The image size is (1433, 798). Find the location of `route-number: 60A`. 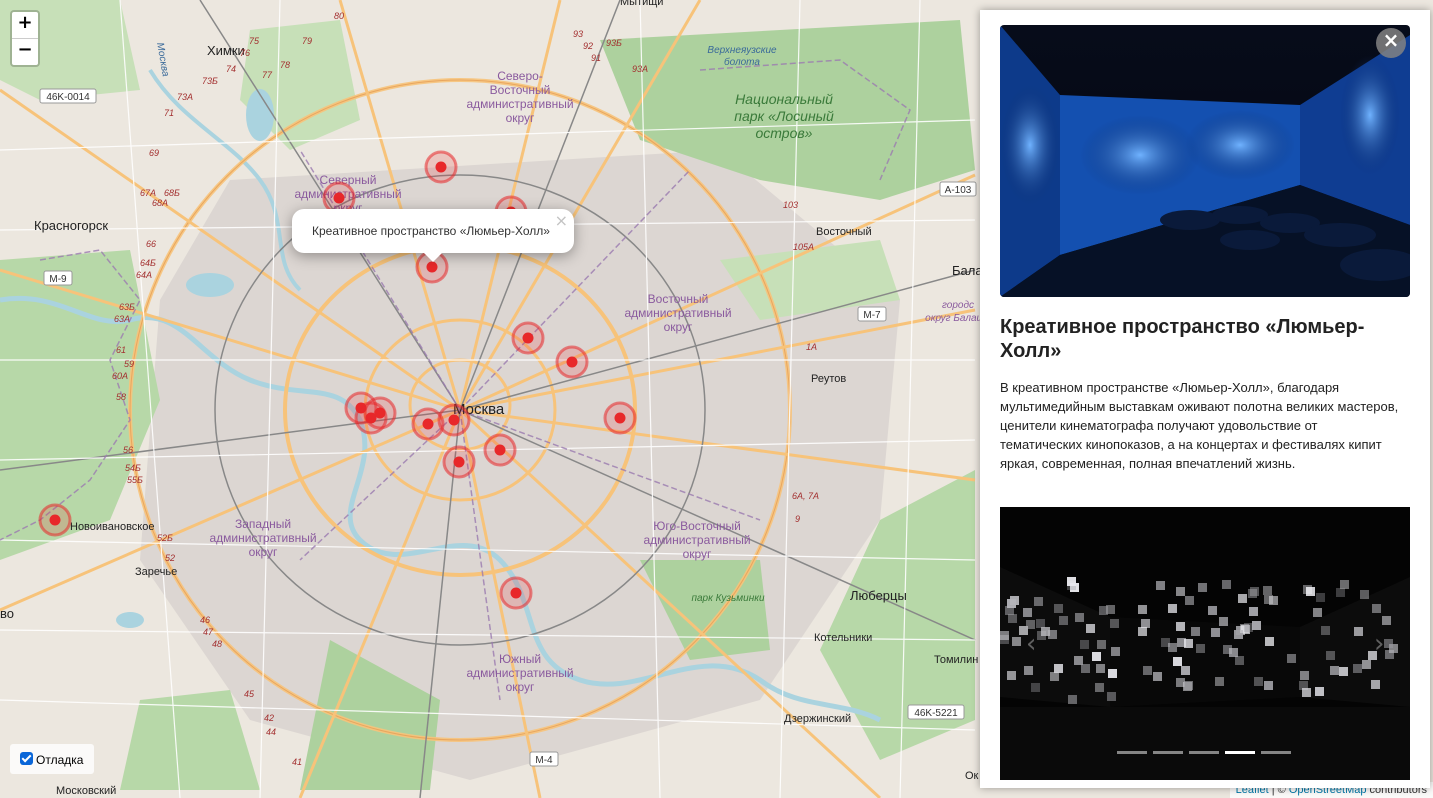

route-number: 60A is located at coordinates (120, 376).